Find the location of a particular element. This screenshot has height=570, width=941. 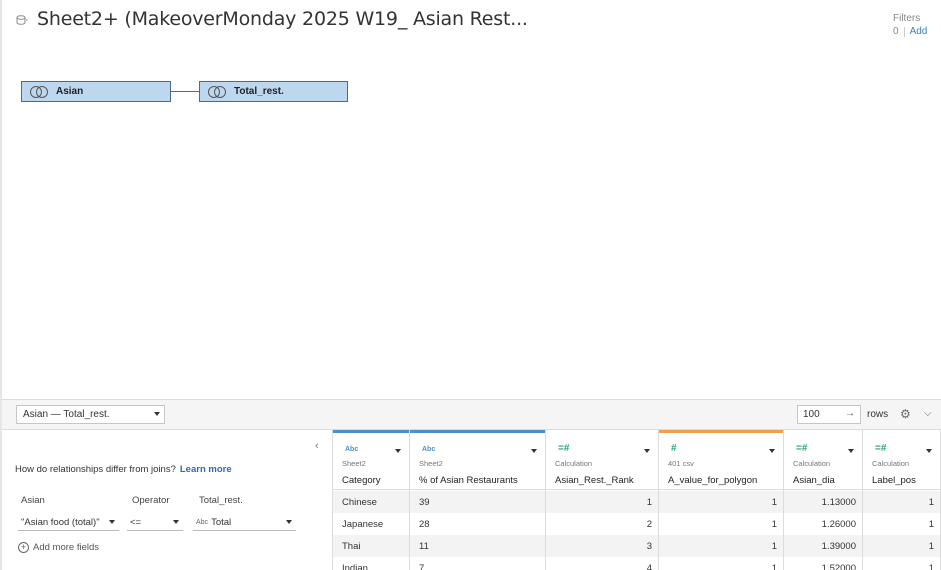

table-cell: 11 is located at coordinates (424, 546).